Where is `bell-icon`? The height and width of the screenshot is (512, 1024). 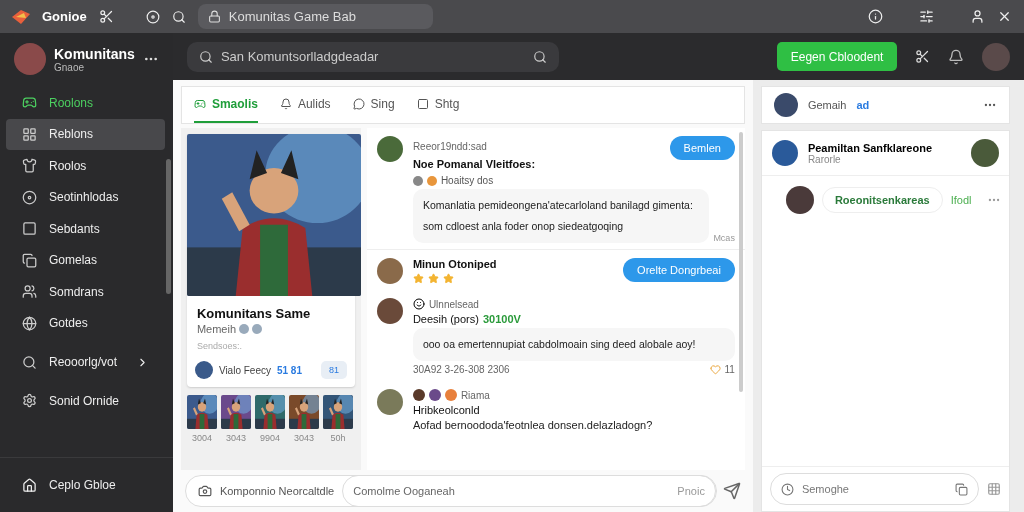
bell-icon is located at coordinates (285, 104).